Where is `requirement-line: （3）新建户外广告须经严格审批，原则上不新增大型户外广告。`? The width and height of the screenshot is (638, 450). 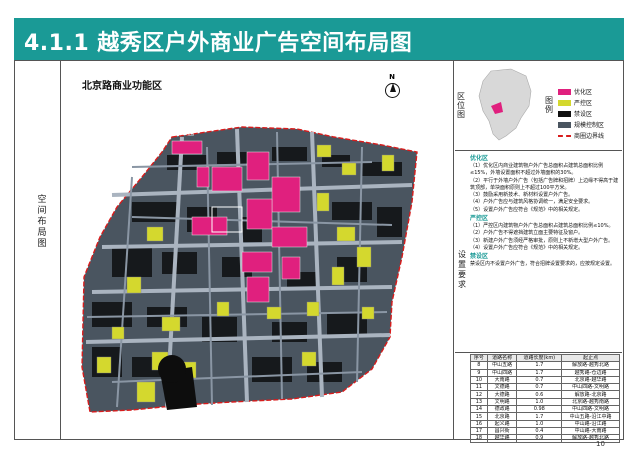
requirement-line: （3）新建户外广告须经严格审批，原则上不新增大型户外广告。 is located at coordinates (542, 240).